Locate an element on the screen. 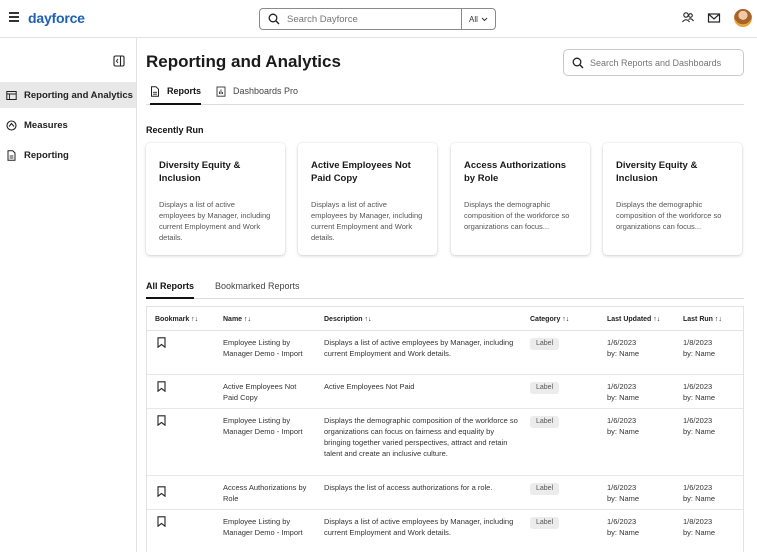  sidebar-item-reporting-analytics: Reporting and Analytics is located at coordinates (68, 95).